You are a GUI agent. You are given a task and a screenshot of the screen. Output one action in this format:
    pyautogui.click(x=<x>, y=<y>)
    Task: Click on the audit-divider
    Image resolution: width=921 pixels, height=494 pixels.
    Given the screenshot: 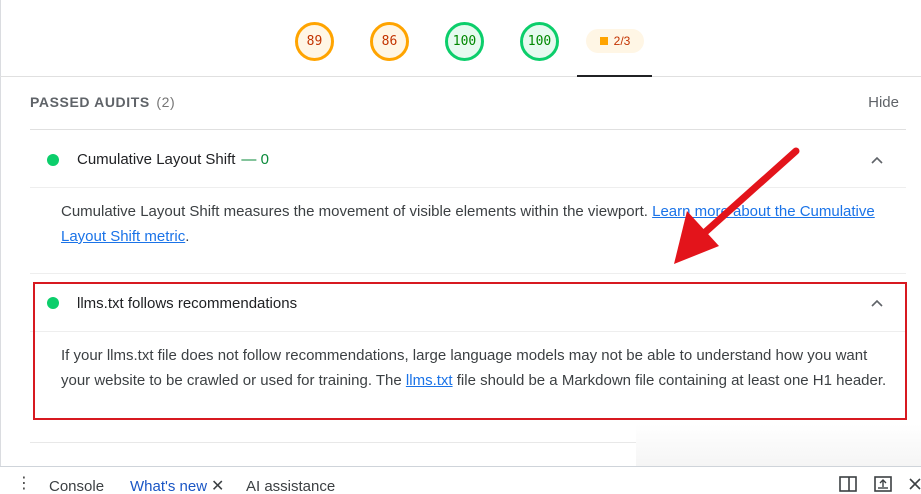 What is the action you would take?
    pyautogui.click(x=468, y=273)
    